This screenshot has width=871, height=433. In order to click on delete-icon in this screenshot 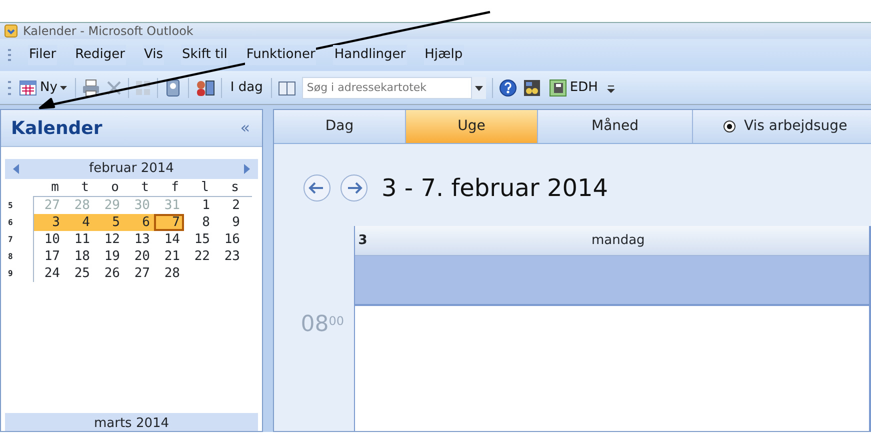, I will do `click(114, 88)`.